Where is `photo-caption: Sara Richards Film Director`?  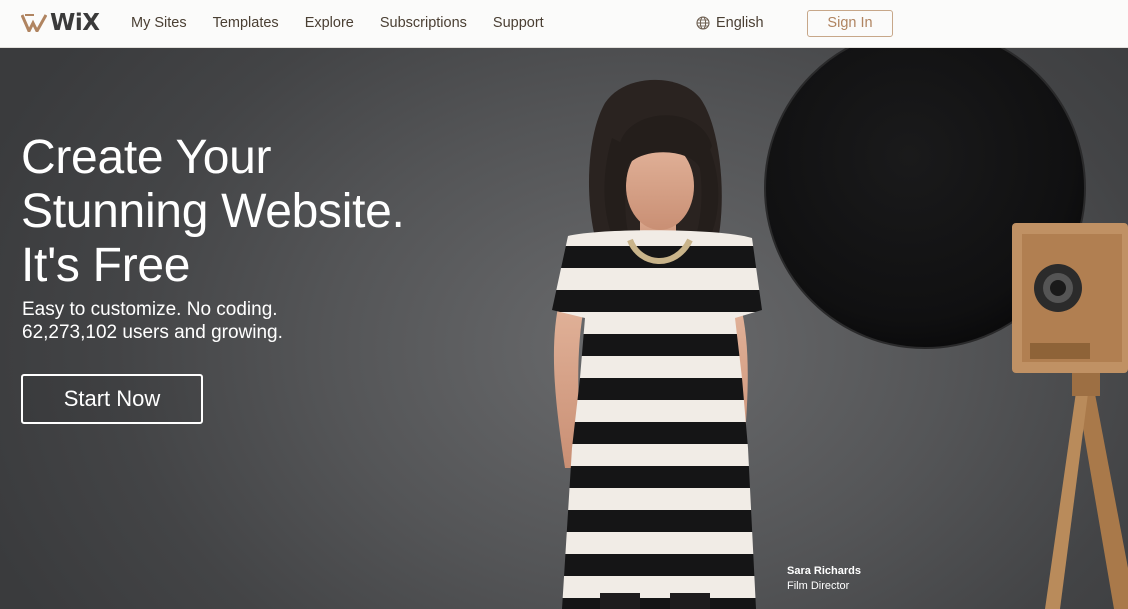 photo-caption: Sara Richards Film Director is located at coordinates (824, 579).